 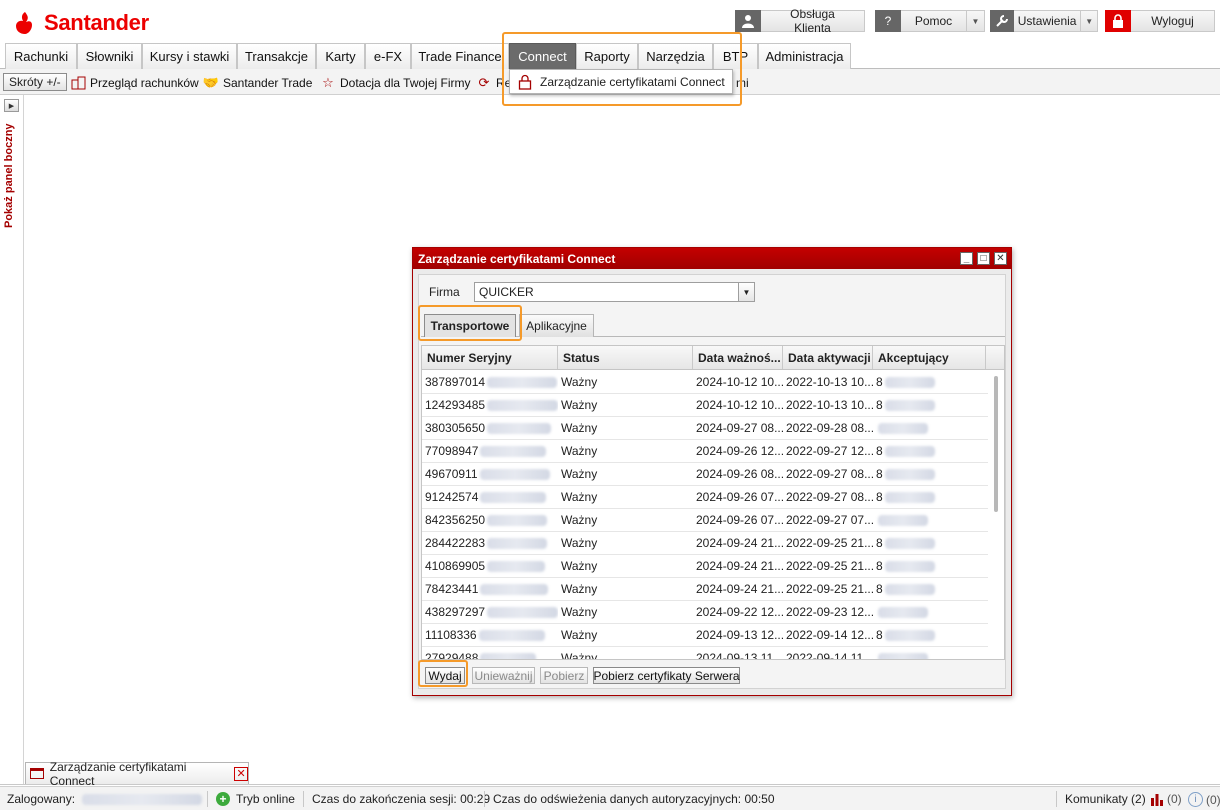 What do you see at coordinates (712, 258) in the screenshot?
I see `dialog-titlebar: Zarządzanie certyfikatami Connect _ □ ✕` at bounding box center [712, 258].